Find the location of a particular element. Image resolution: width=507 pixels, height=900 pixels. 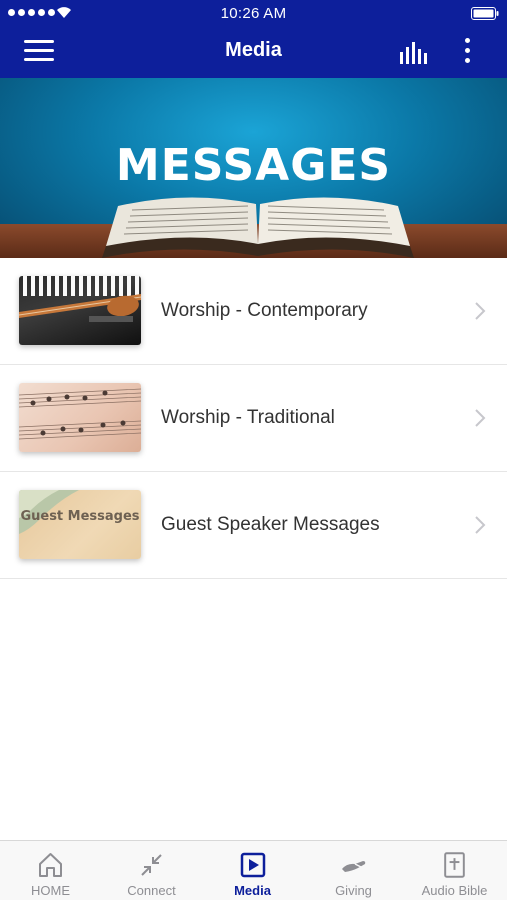

open-bible-image is located at coordinates (258, 227).